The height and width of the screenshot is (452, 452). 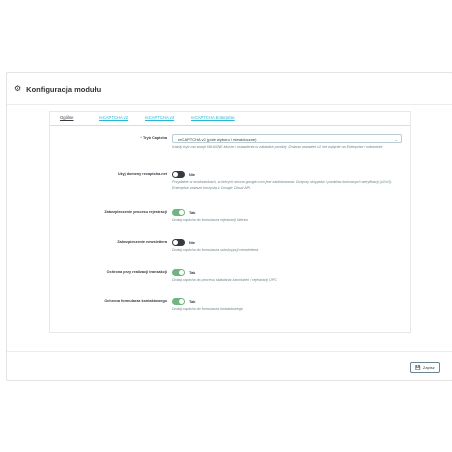 What do you see at coordinates (178, 272) in the screenshot?
I see `checkout-toggle` at bounding box center [178, 272].